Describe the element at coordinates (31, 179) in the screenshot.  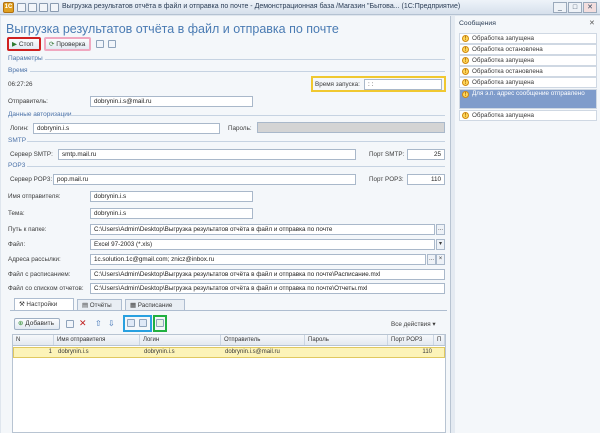
I see `pop3-server-label: Сервер POP3:` at that location.